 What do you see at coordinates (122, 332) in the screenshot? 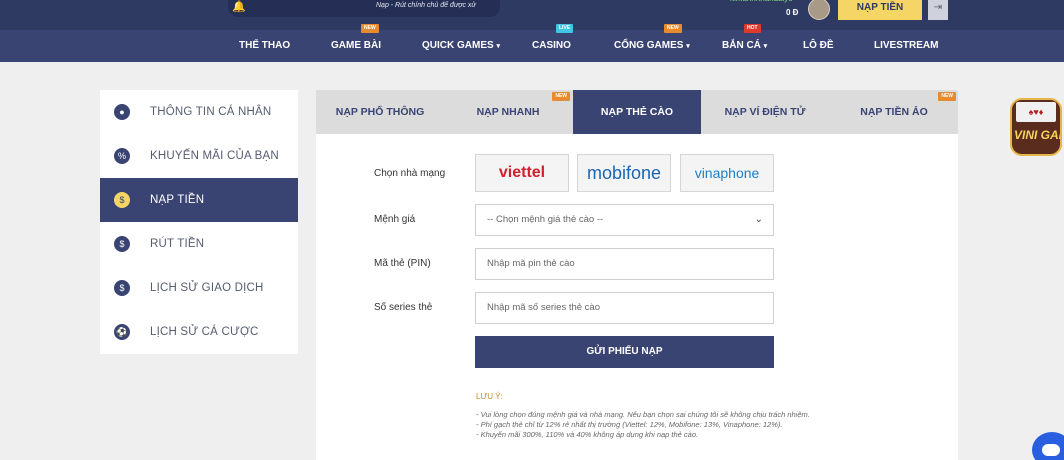
I see `ball-icon: ⚽` at bounding box center [122, 332].